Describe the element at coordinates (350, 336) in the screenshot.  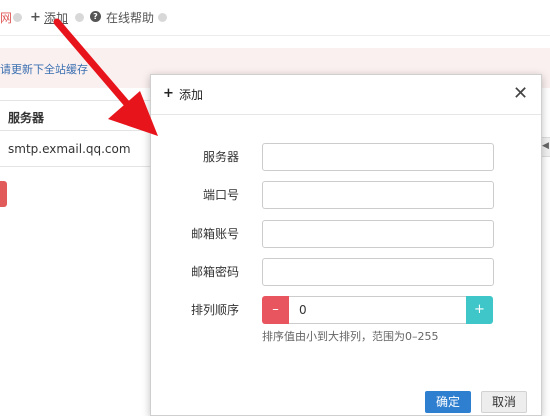
I see `order-hint: 排序值由小到大排列，范围为0–255` at that location.